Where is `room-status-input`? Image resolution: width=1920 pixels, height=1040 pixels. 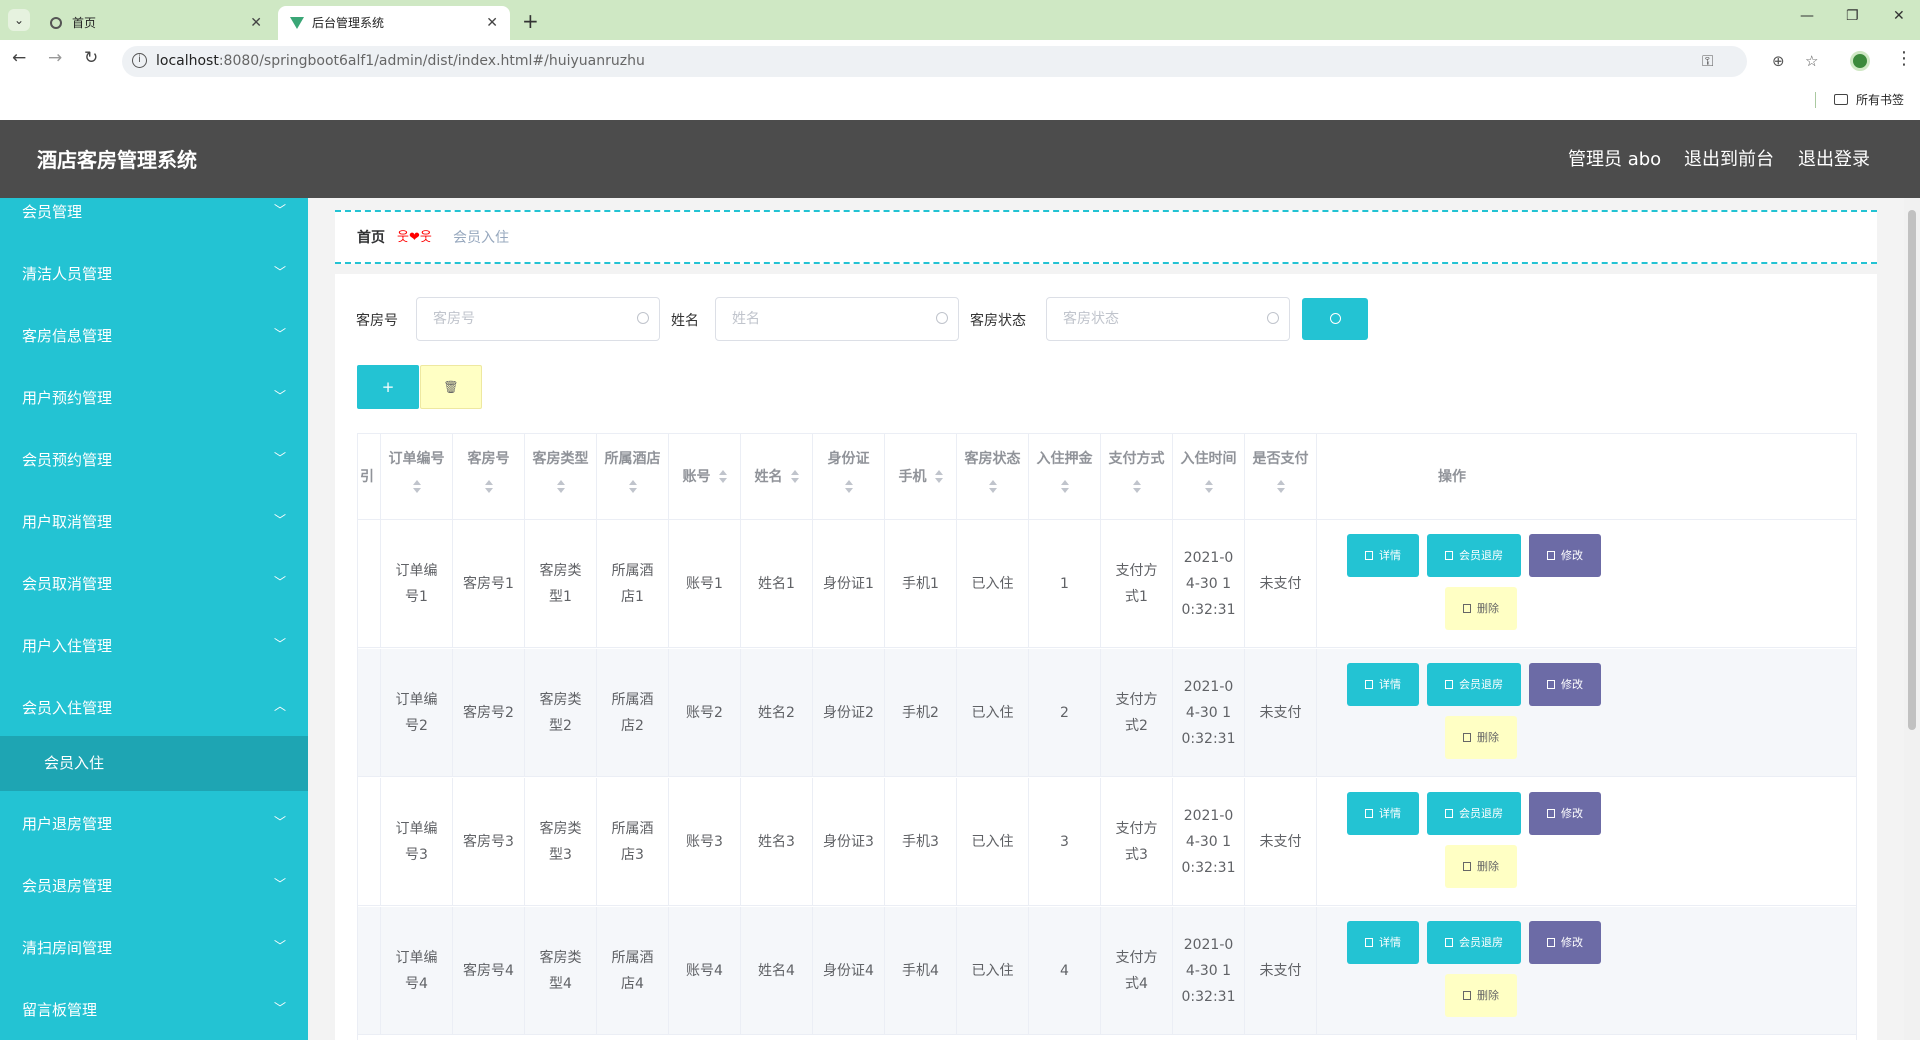 room-status-input is located at coordinates (1168, 319).